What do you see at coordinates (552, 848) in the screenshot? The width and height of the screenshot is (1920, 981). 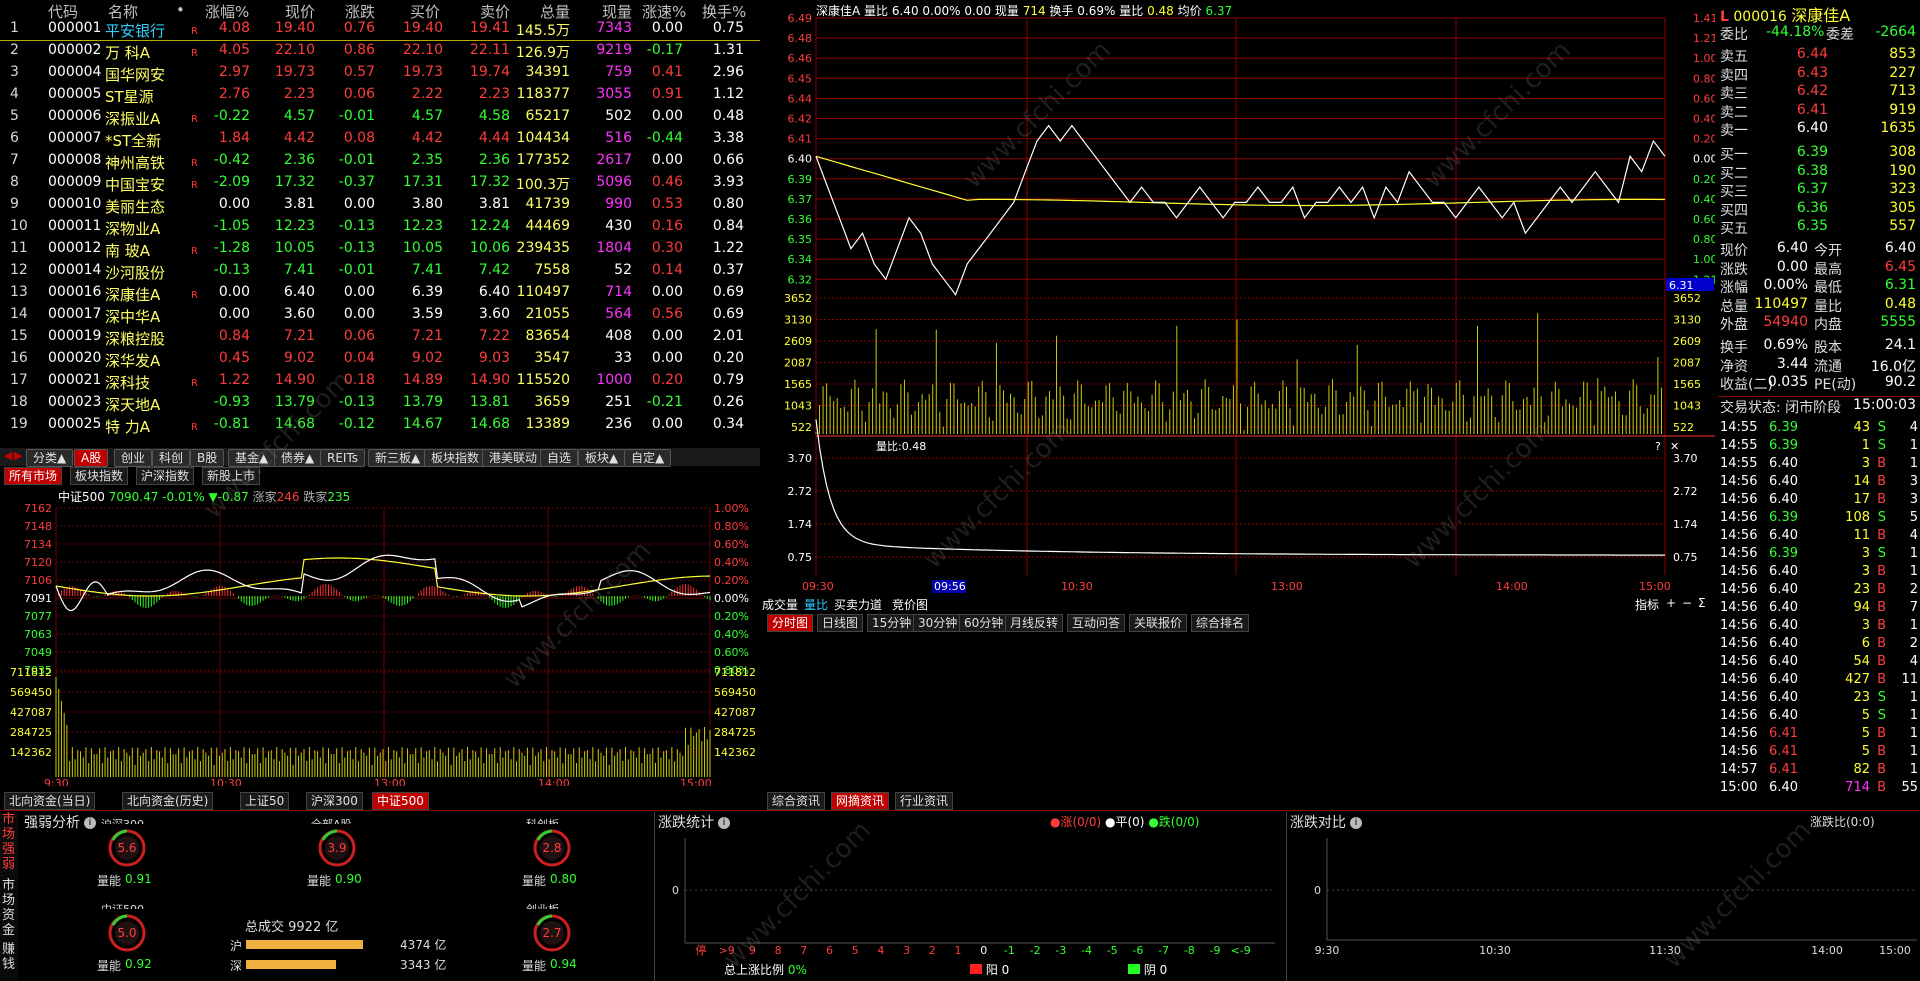 I see `strength-gauge: 2.8` at bounding box center [552, 848].